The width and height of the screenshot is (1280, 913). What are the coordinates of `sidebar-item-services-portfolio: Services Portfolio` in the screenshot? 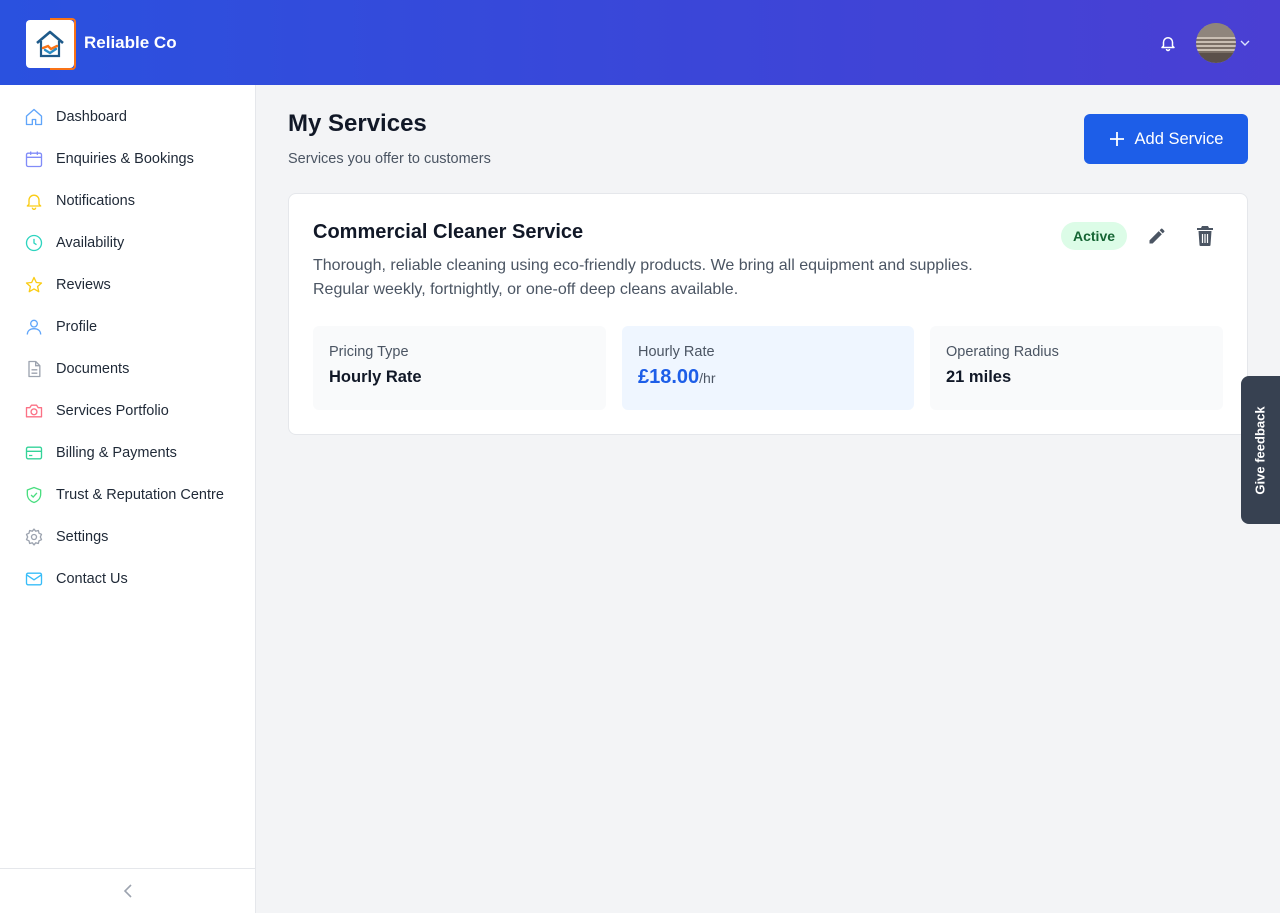 It's located at (127, 411).